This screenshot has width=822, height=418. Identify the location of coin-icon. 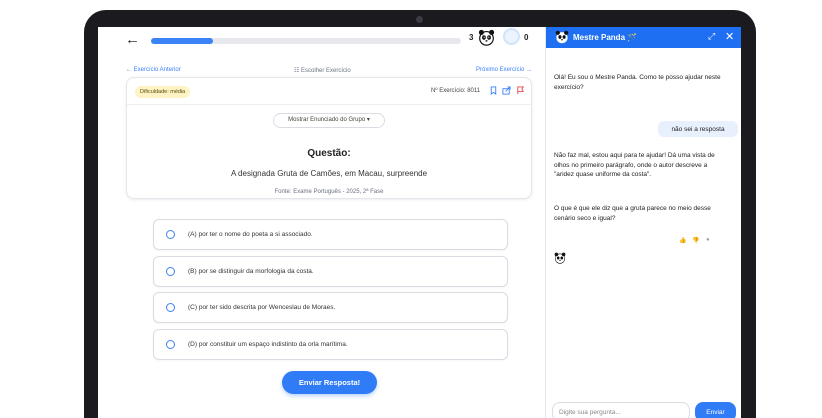
(511, 36).